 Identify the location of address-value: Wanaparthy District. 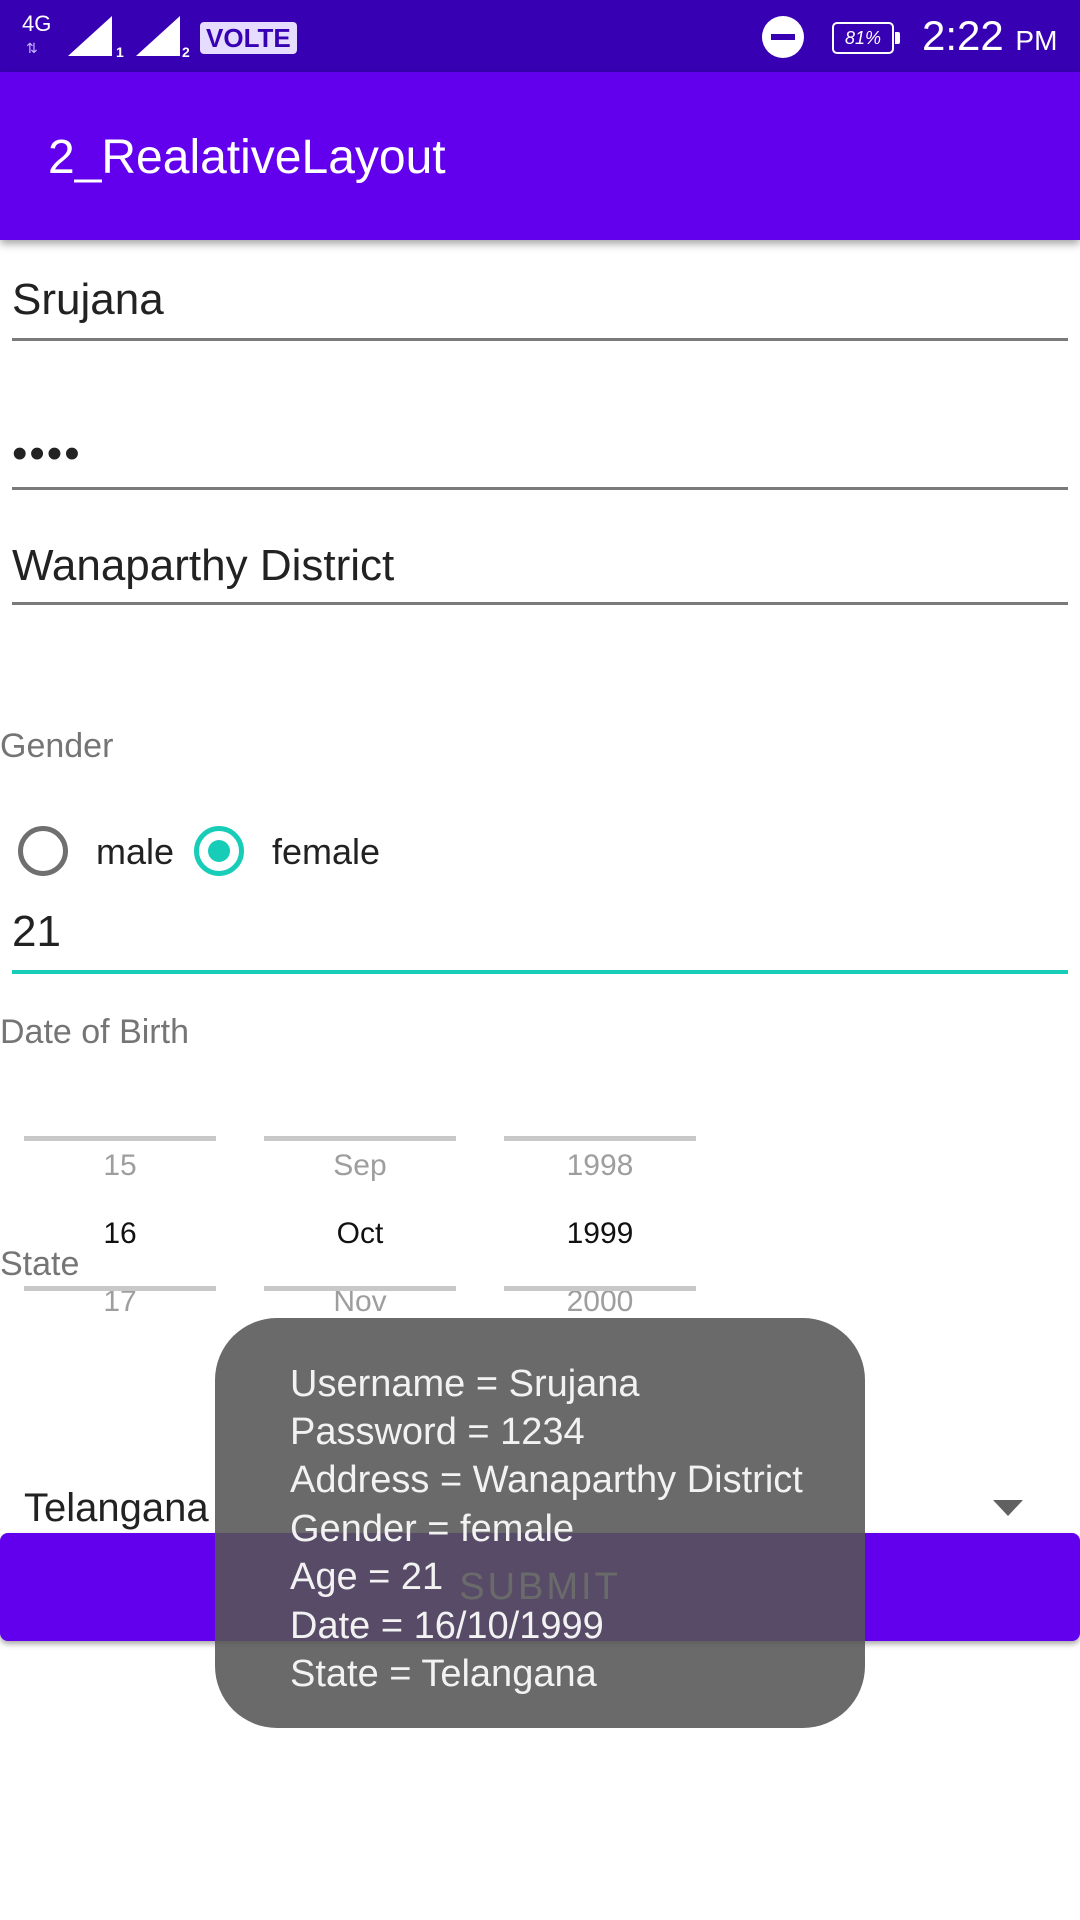
(203, 565).